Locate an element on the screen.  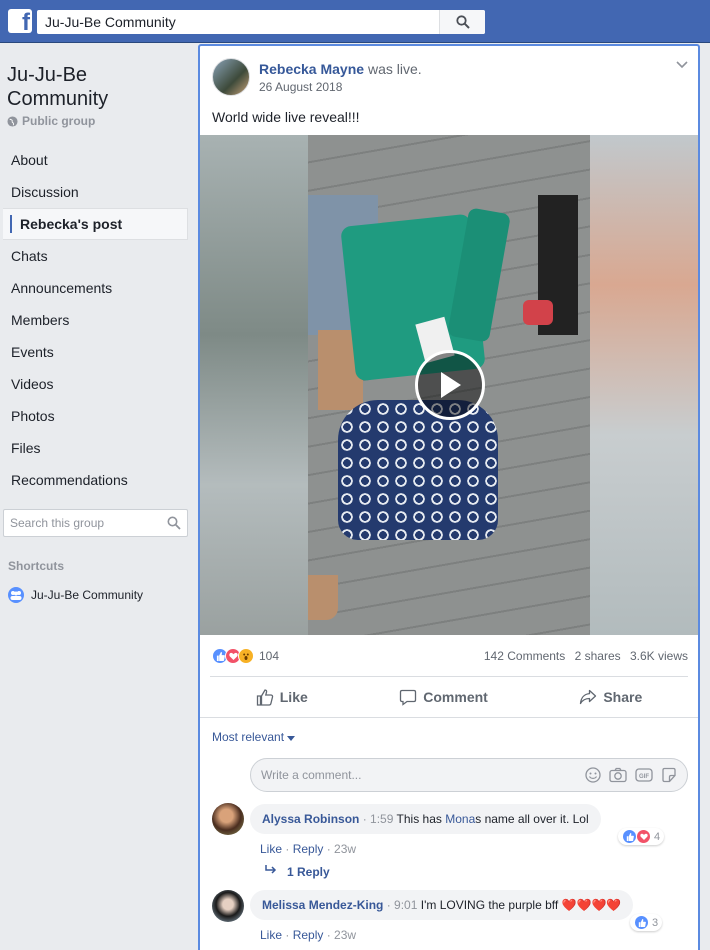
nav-label: Videos is located at coordinates (32, 384).